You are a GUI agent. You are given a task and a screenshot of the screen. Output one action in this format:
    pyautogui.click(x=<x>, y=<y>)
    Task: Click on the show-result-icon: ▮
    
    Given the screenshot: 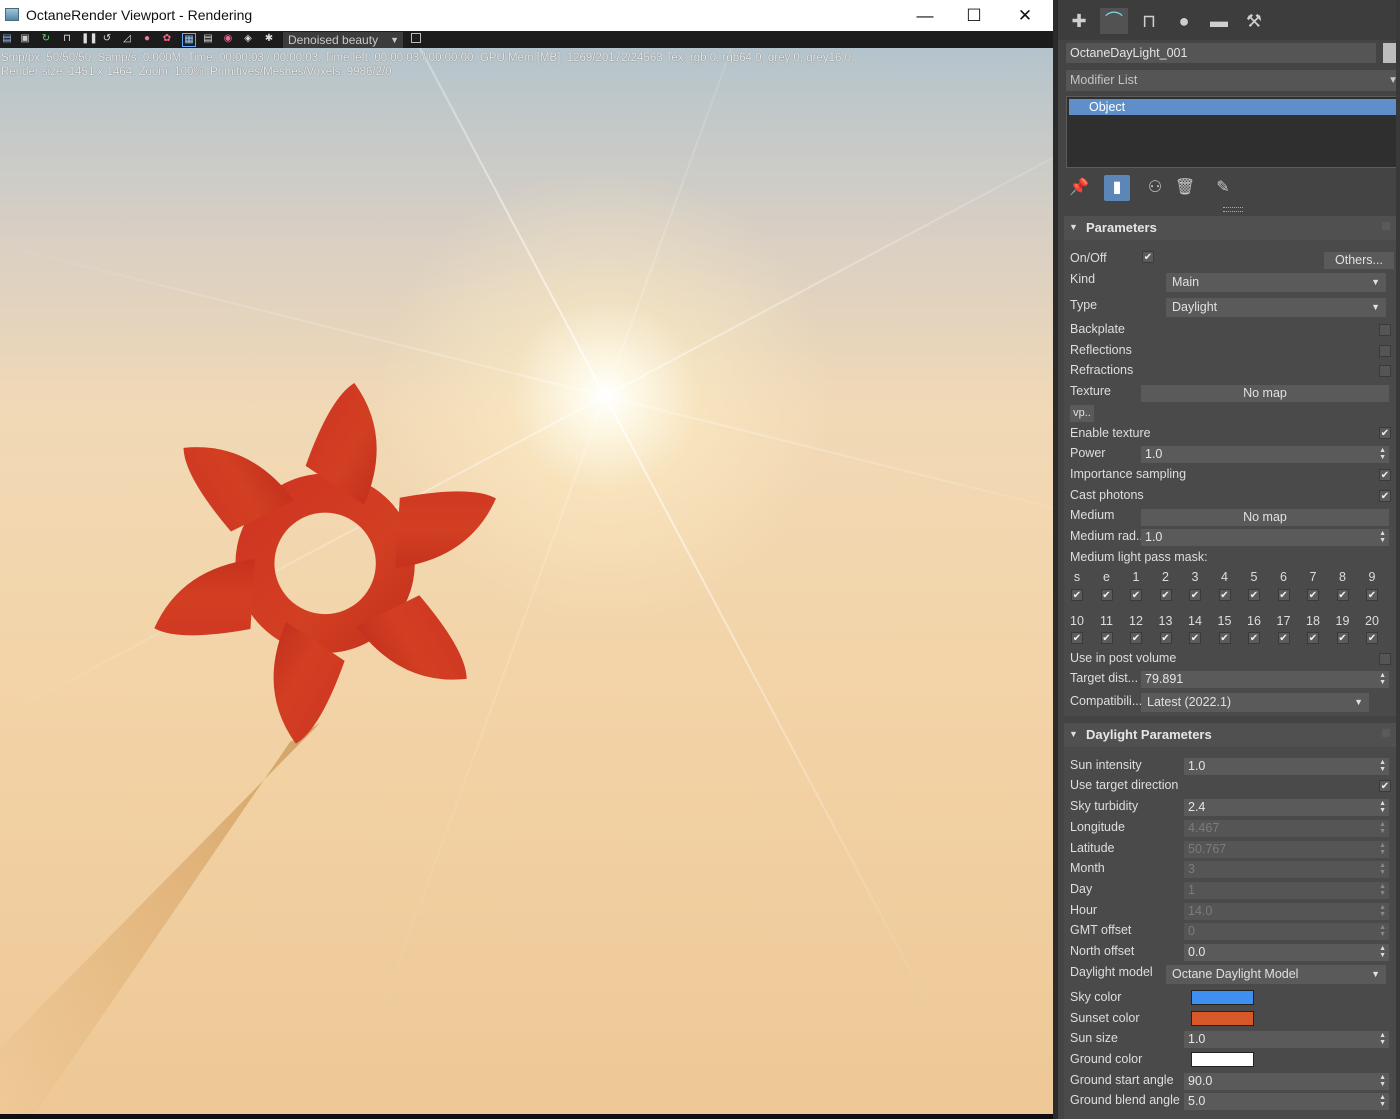 What is the action you would take?
    pyautogui.click(x=1117, y=188)
    